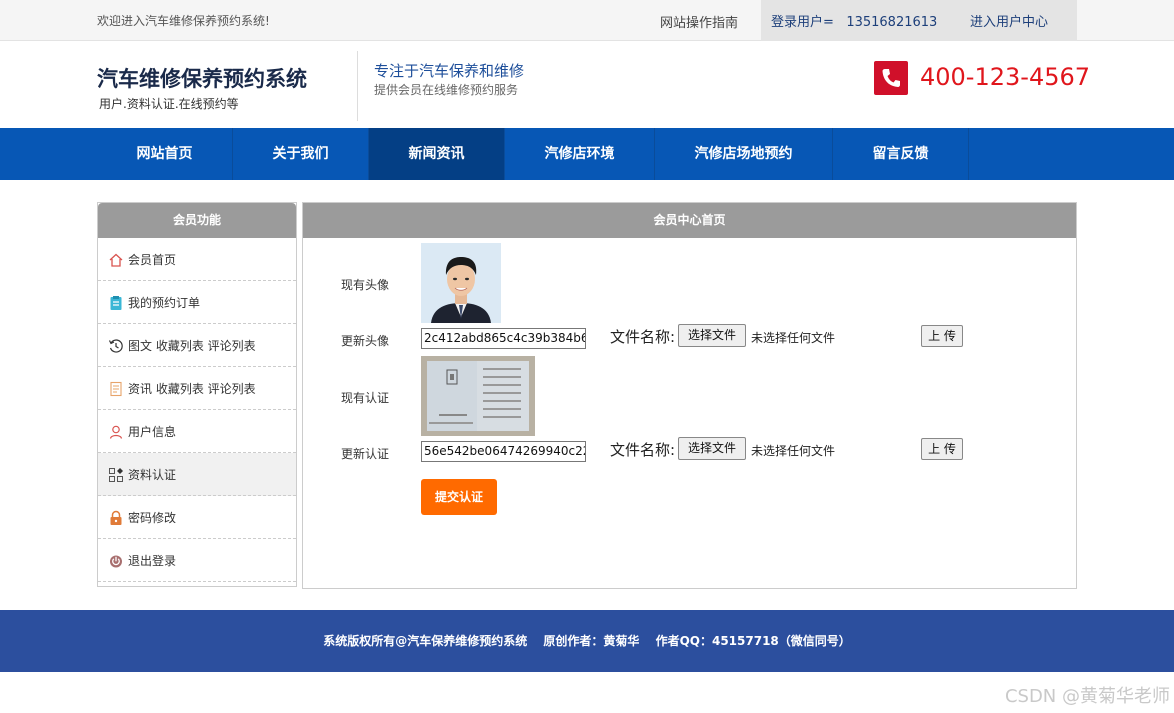  What do you see at coordinates (197, 560) in the screenshot?
I see `sidebar-item-logout: 退出登录` at bounding box center [197, 560].